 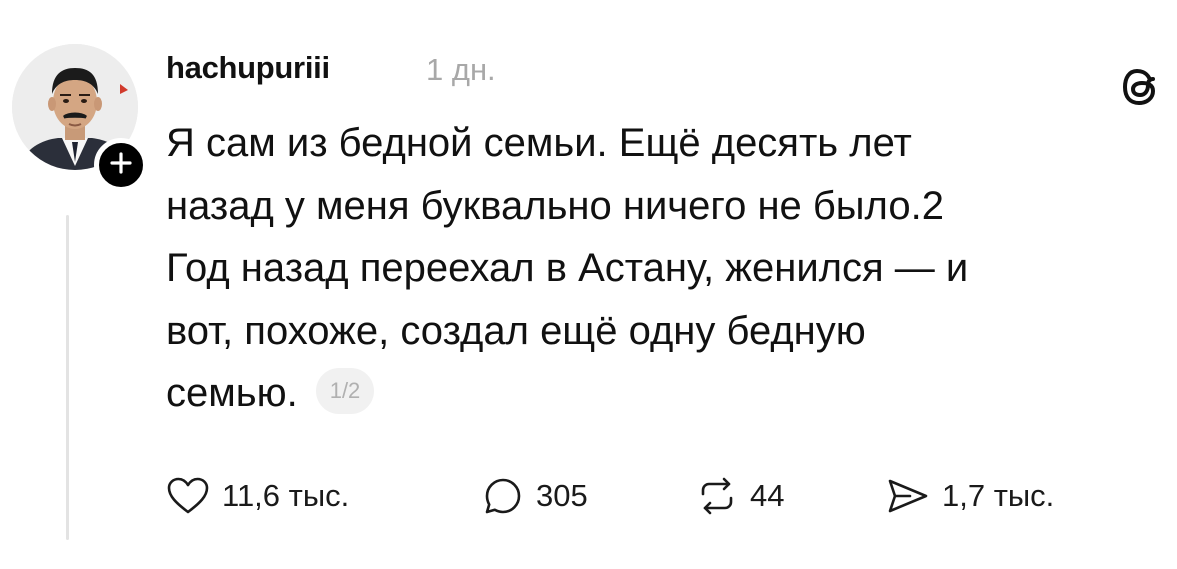 What do you see at coordinates (767, 495) in the screenshot?
I see `repost-count: 44` at bounding box center [767, 495].